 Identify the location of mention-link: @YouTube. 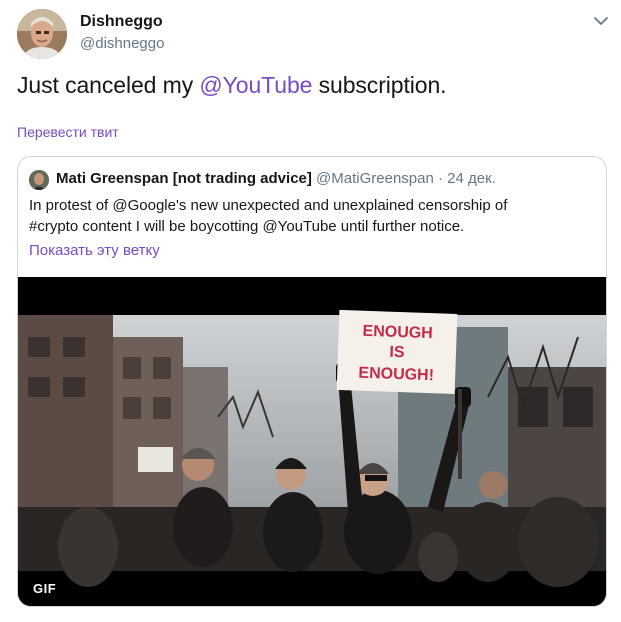
(255, 85).